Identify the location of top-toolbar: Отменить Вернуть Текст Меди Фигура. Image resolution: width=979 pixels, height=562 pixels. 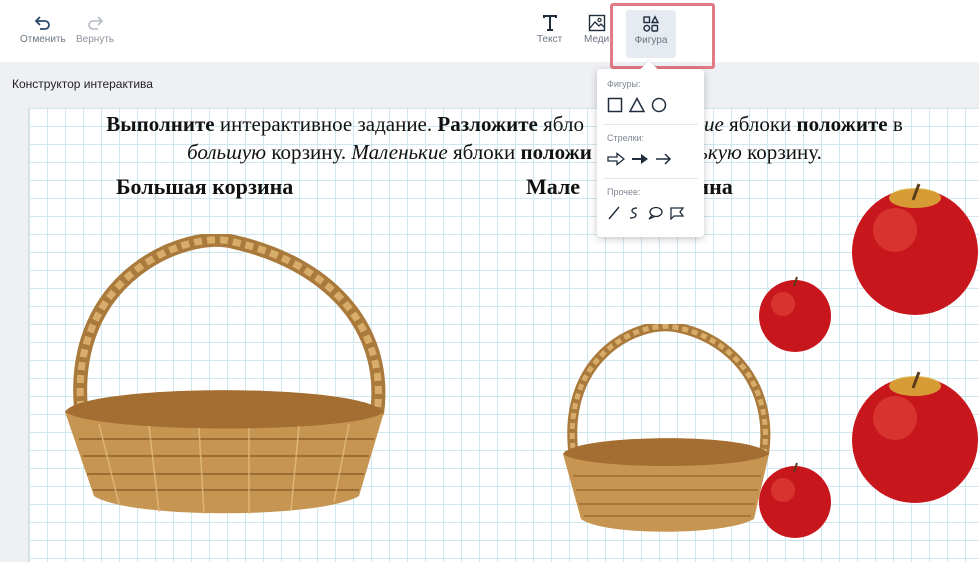
(489, 31).